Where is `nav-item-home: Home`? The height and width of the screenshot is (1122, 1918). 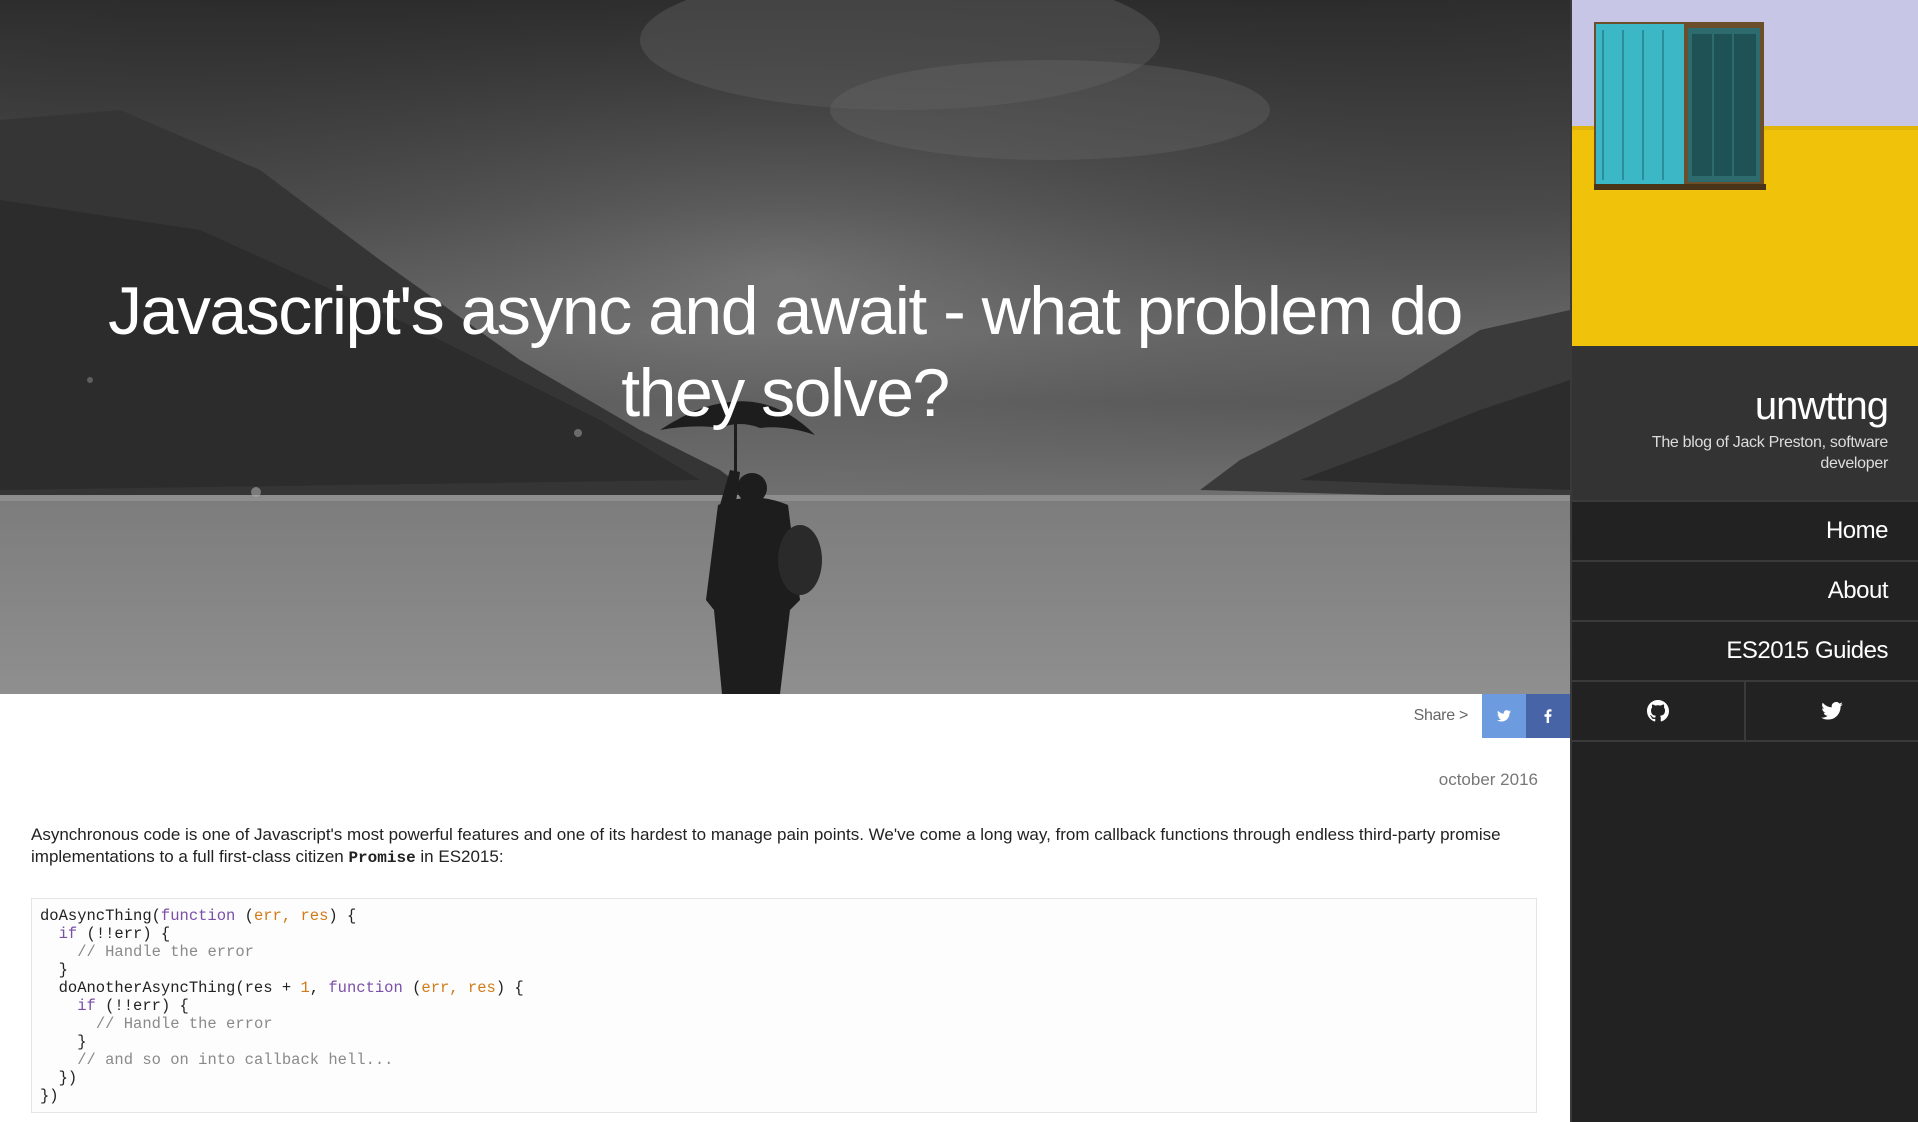 nav-item-home: Home is located at coordinates (1745, 530).